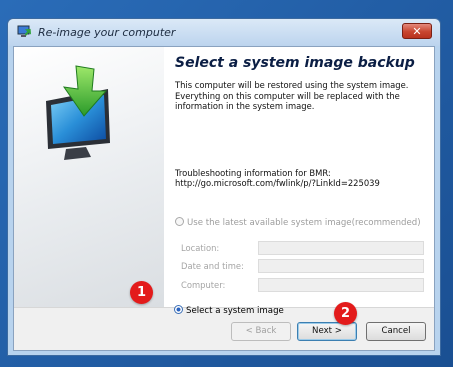 The image size is (453, 367). What do you see at coordinates (327, 331) in the screenshot?
I see `next-button: Next >` at bounding box center [327, 331].